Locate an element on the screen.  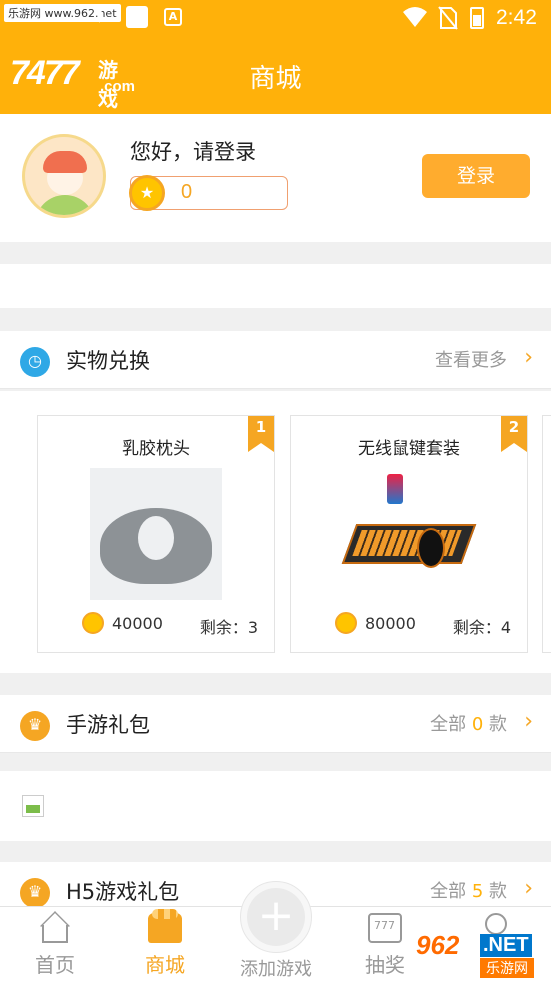
coin-balance-value: 0 is located at coordinates (187, 192).